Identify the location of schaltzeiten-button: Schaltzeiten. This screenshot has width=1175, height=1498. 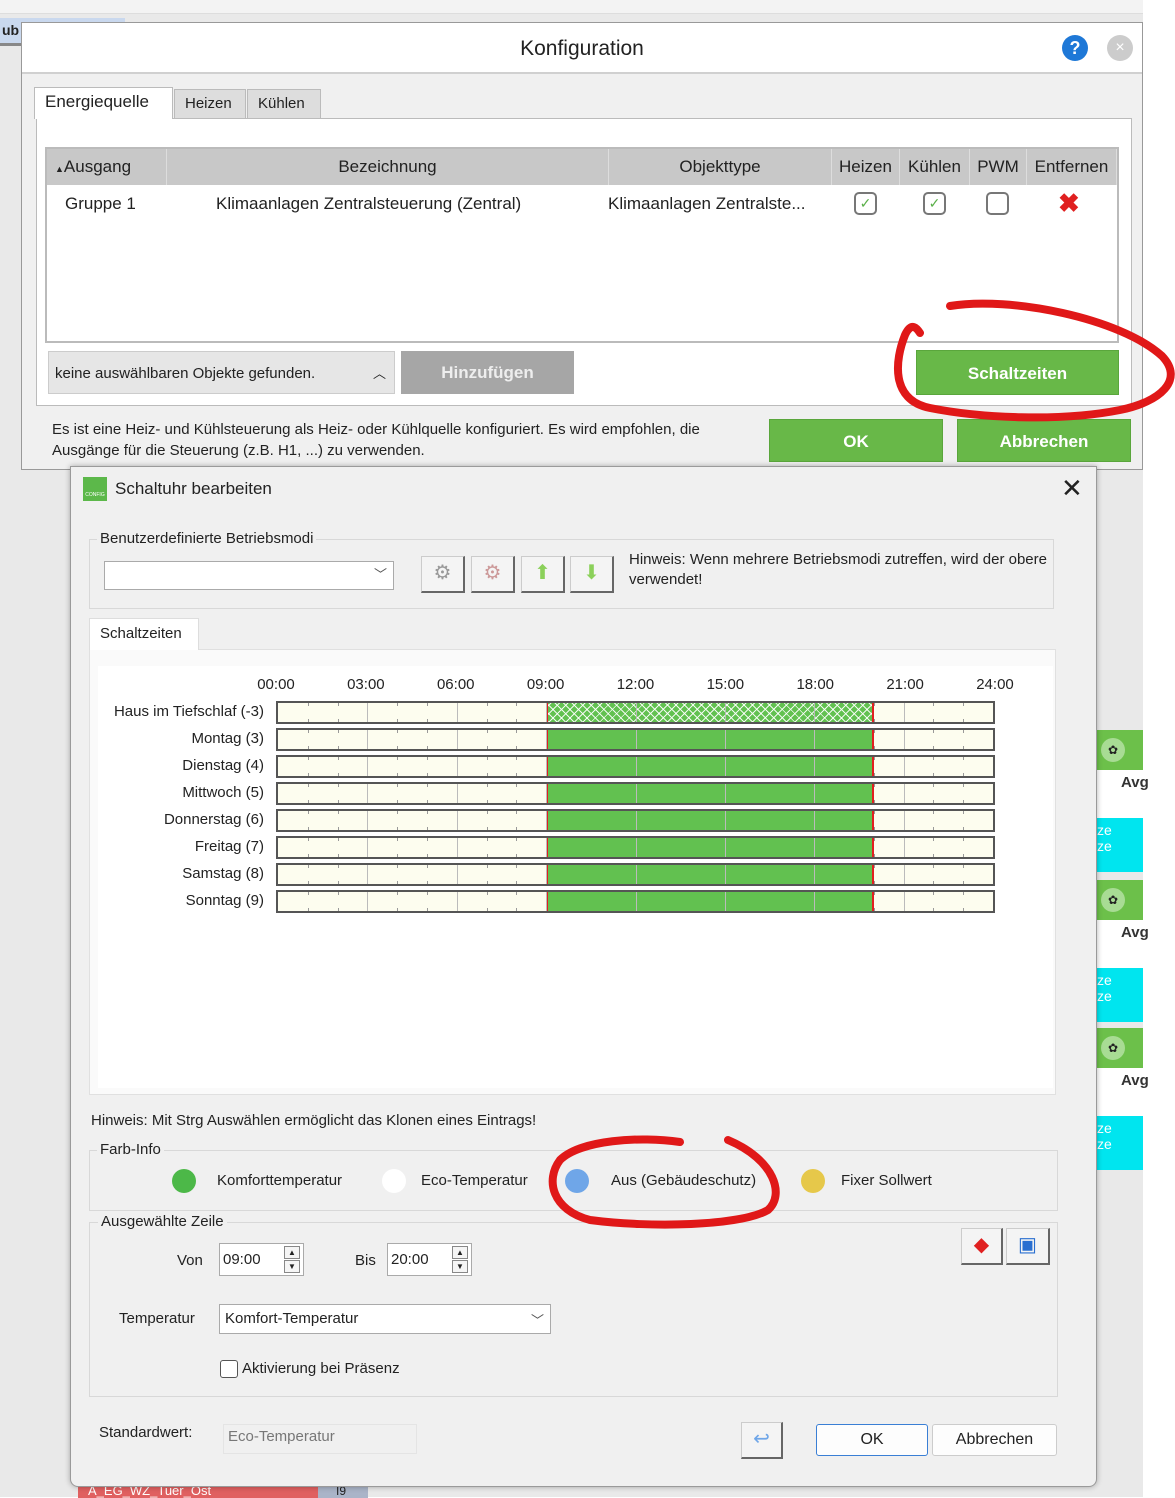
(1017, 372).